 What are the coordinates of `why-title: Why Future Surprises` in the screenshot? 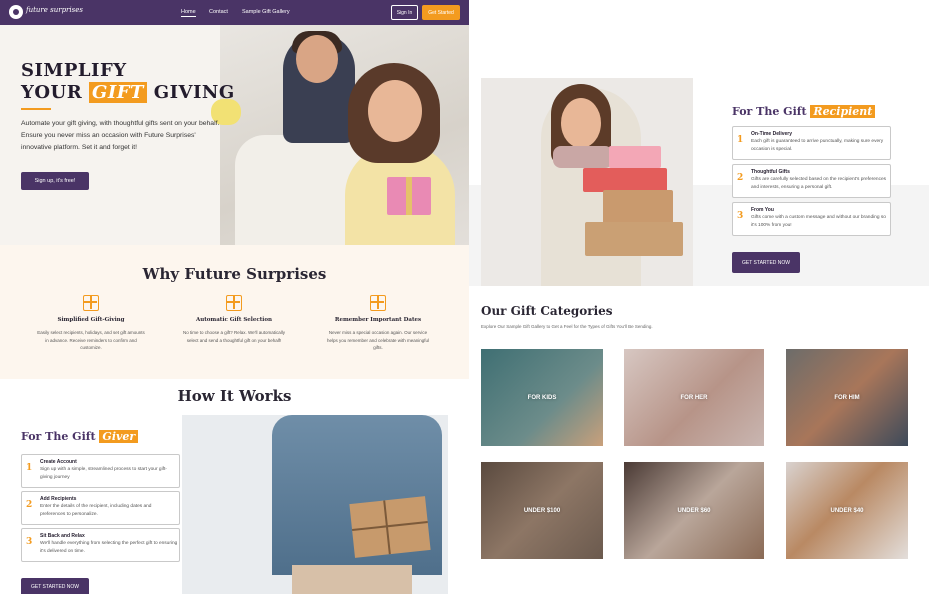 It's located at (234, 274).